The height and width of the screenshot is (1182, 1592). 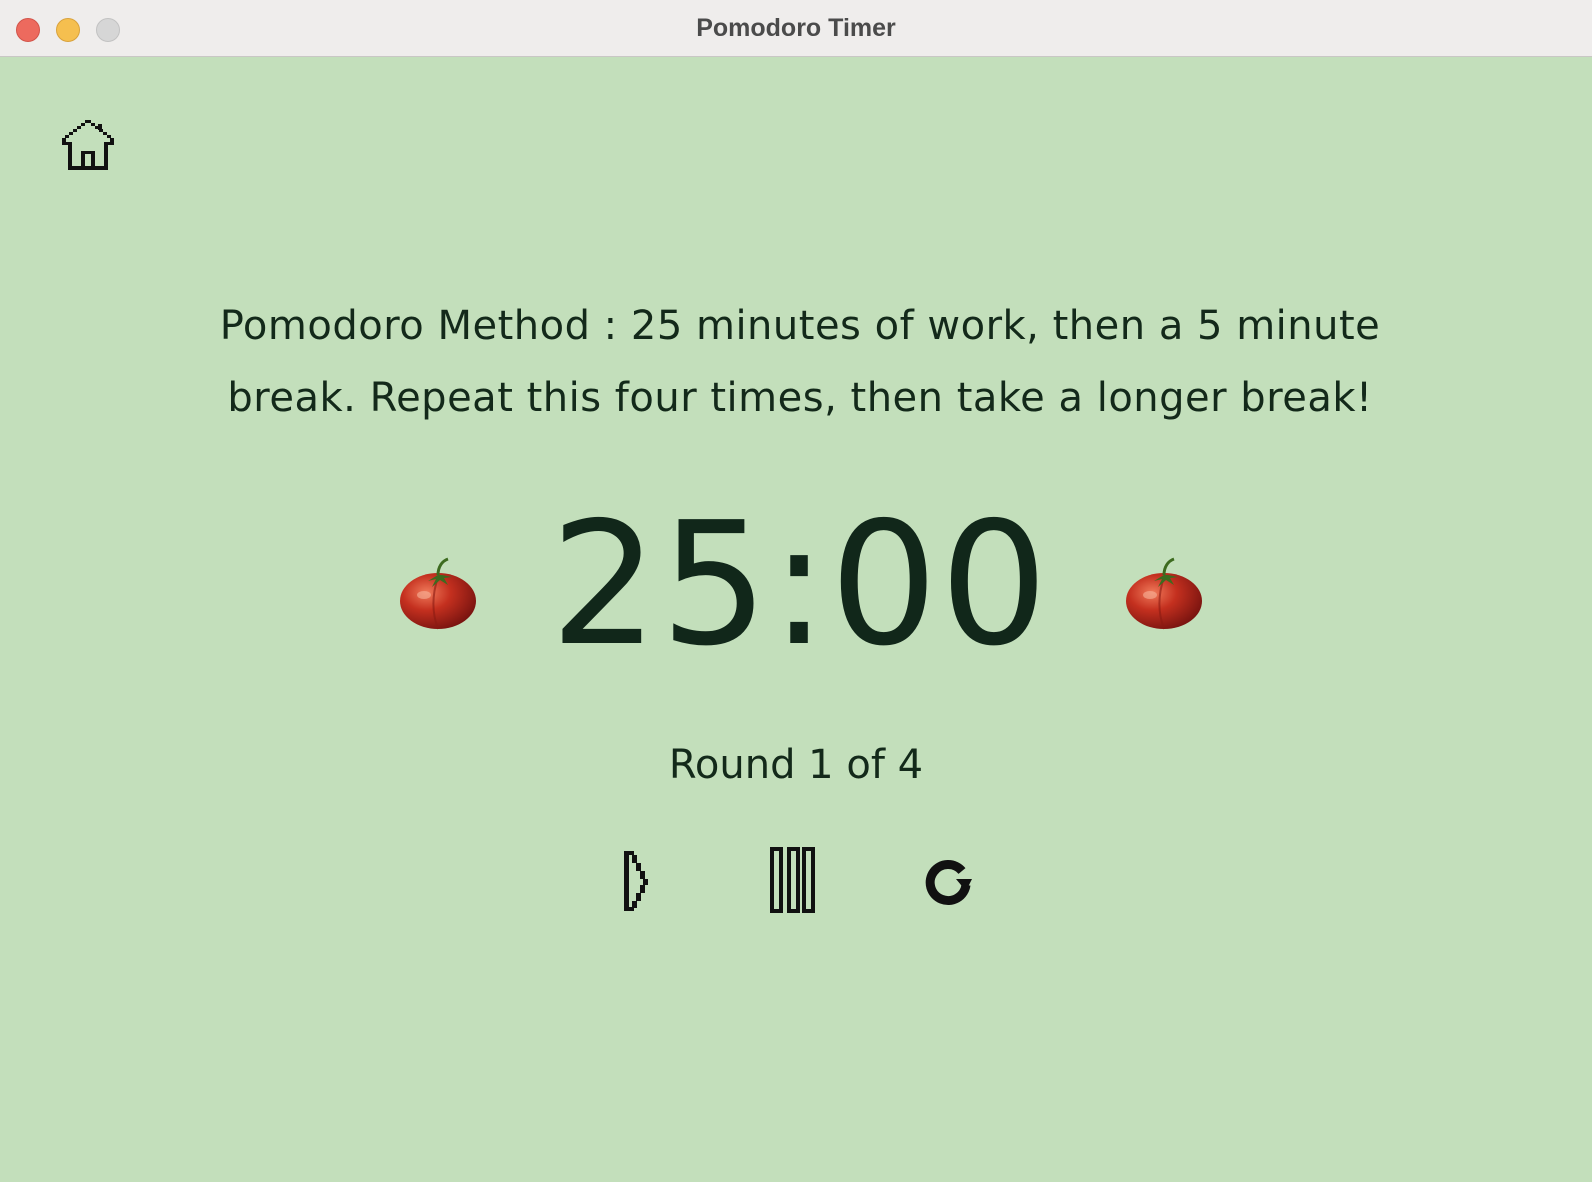 I want to click on home-icon, so click(x=88, y=145).